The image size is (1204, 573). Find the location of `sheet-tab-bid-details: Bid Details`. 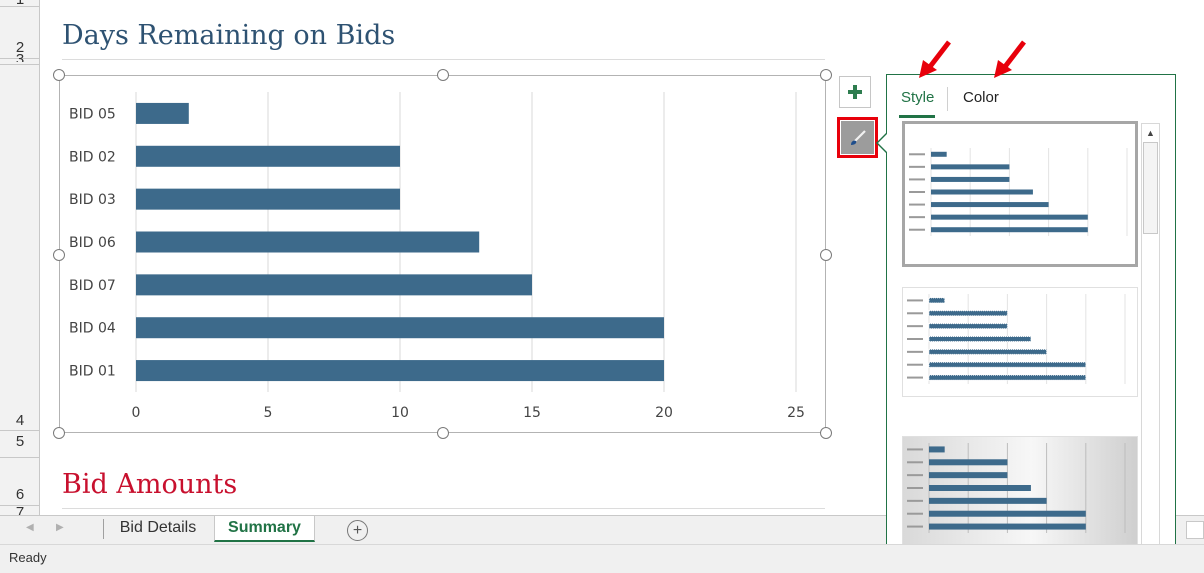

sheet-tab-bid-details: Bid Details is located at coordinates (158, 529).